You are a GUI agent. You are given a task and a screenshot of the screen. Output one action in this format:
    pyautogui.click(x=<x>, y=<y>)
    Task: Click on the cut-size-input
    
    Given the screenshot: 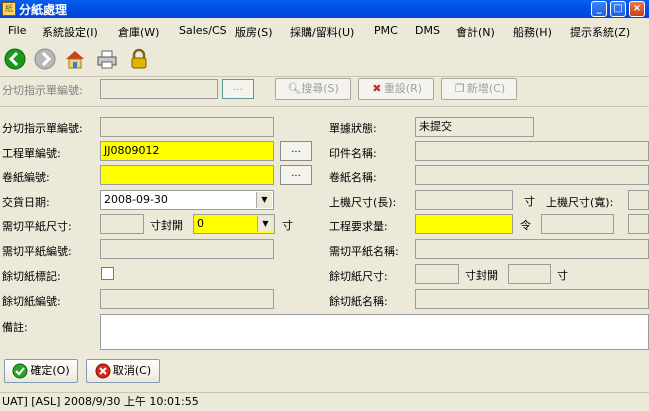 What is the action you would take?
    pyautogui.click(x=122, y=224)
    